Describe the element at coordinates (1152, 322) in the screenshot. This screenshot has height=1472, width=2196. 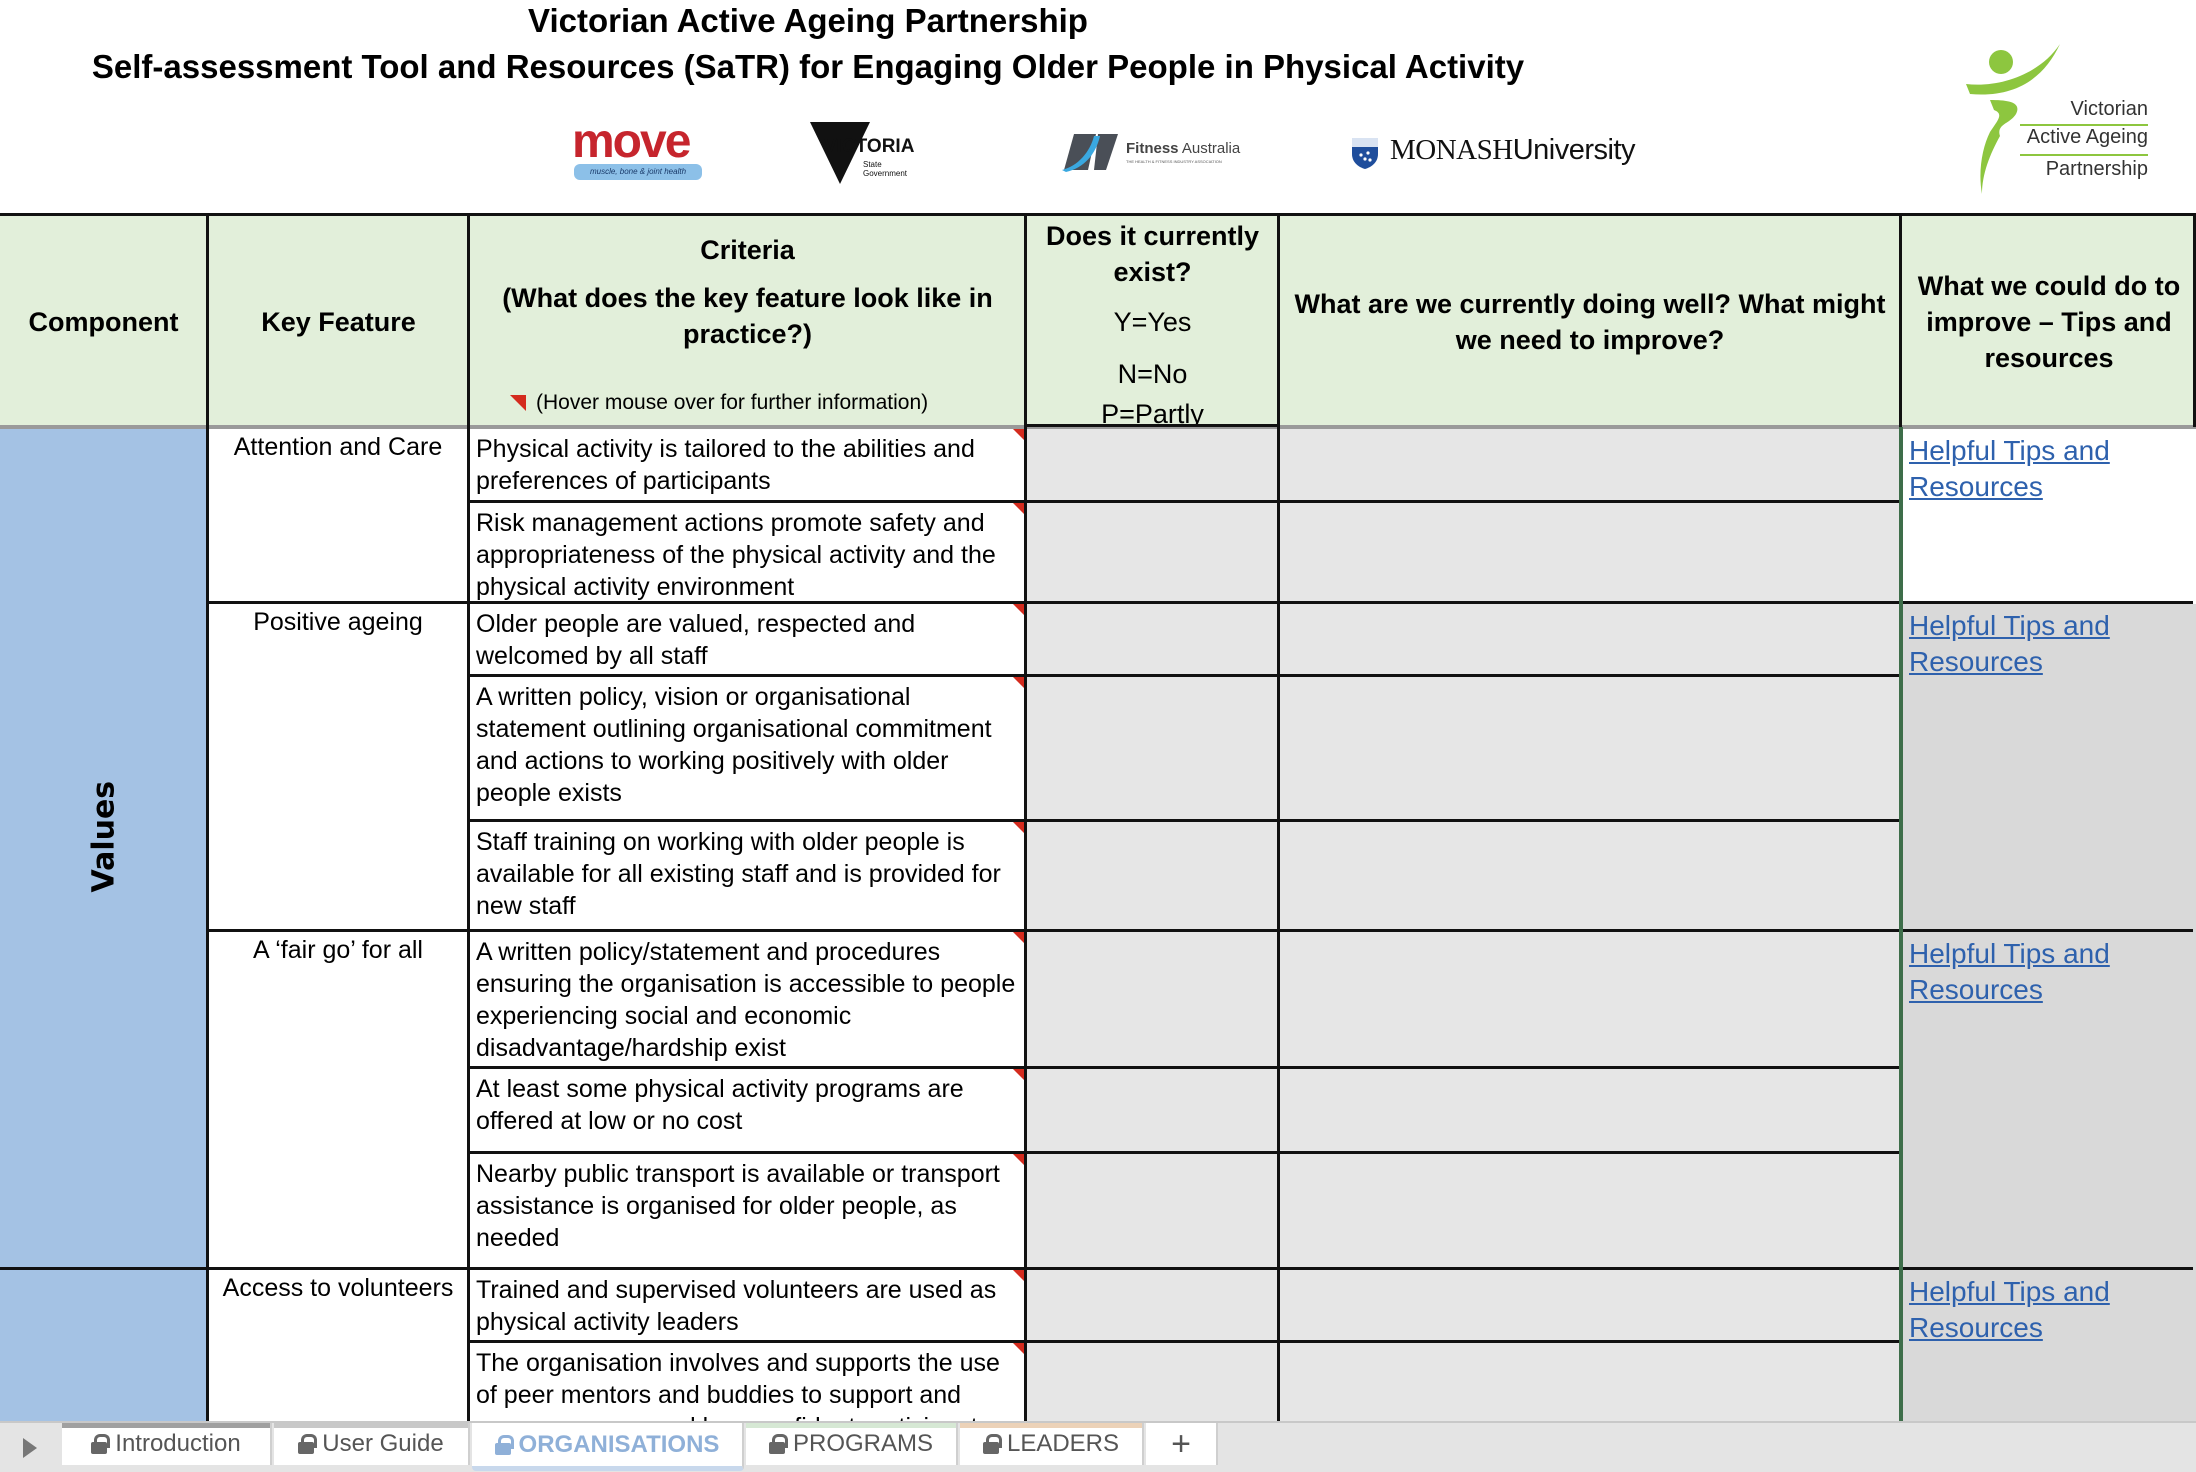
I see `exists-yes-legend: Y=Yes` at that location.